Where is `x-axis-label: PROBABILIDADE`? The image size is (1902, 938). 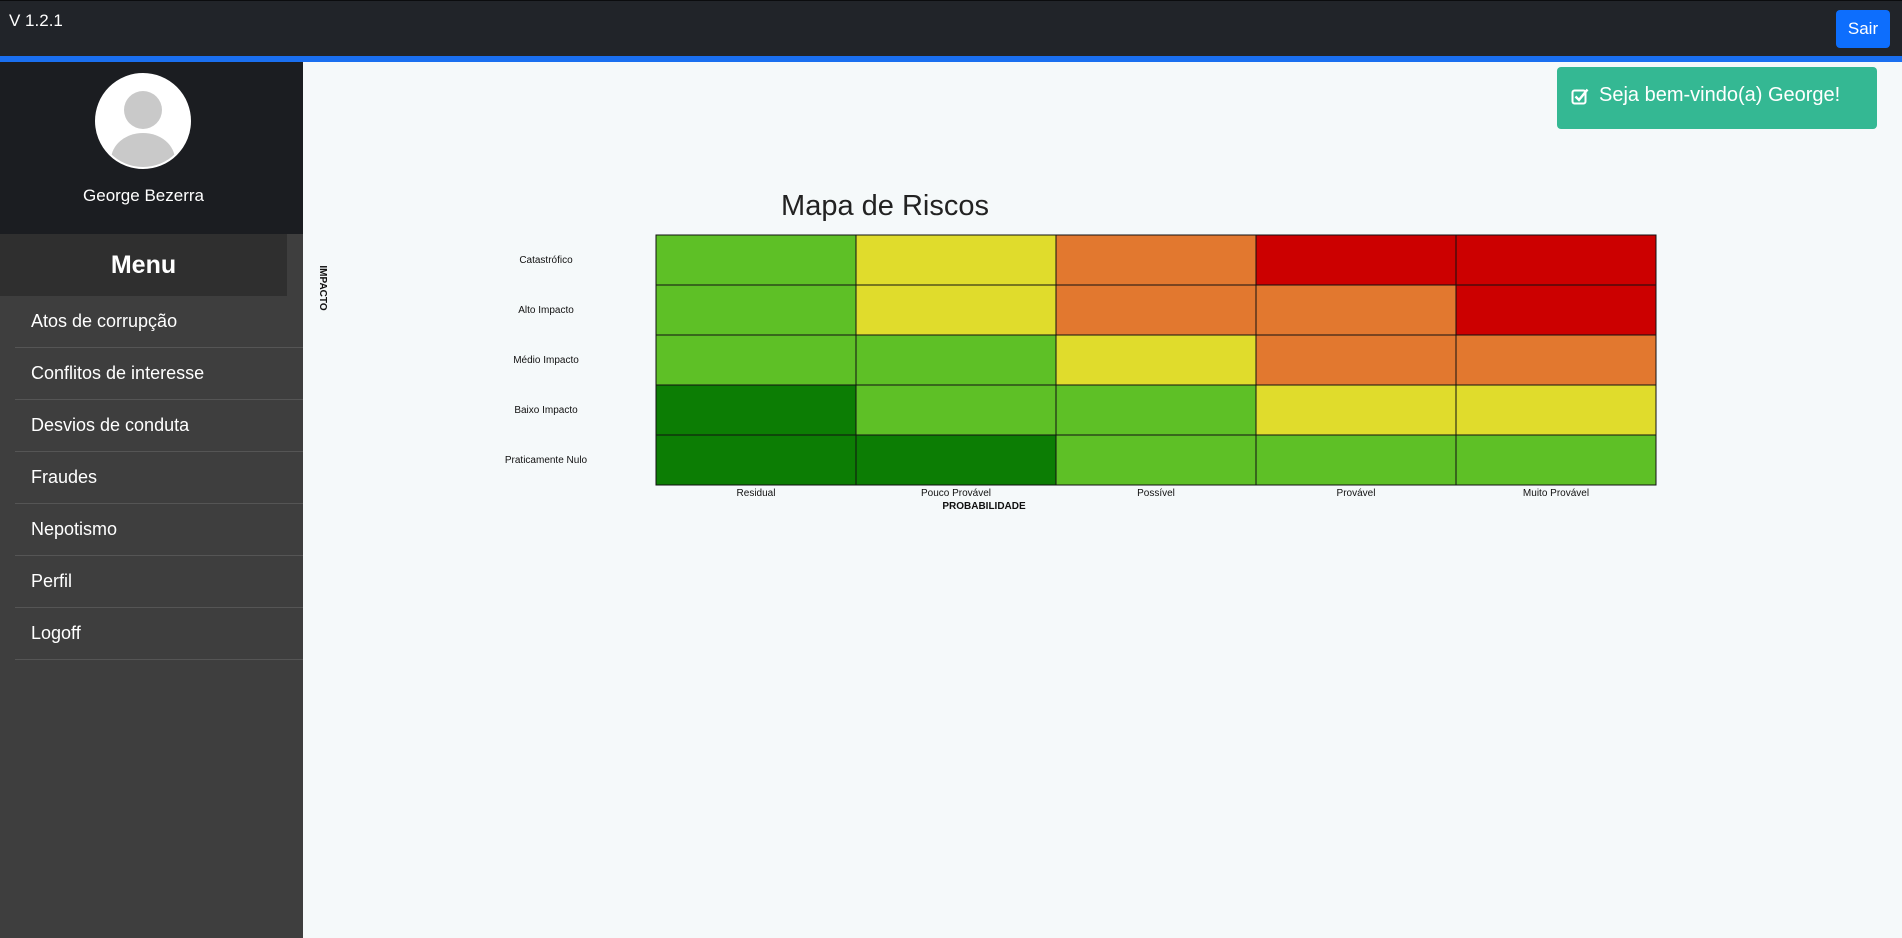 x-axis-label: PROBABILIDADE is located at coordinates (984, 506).